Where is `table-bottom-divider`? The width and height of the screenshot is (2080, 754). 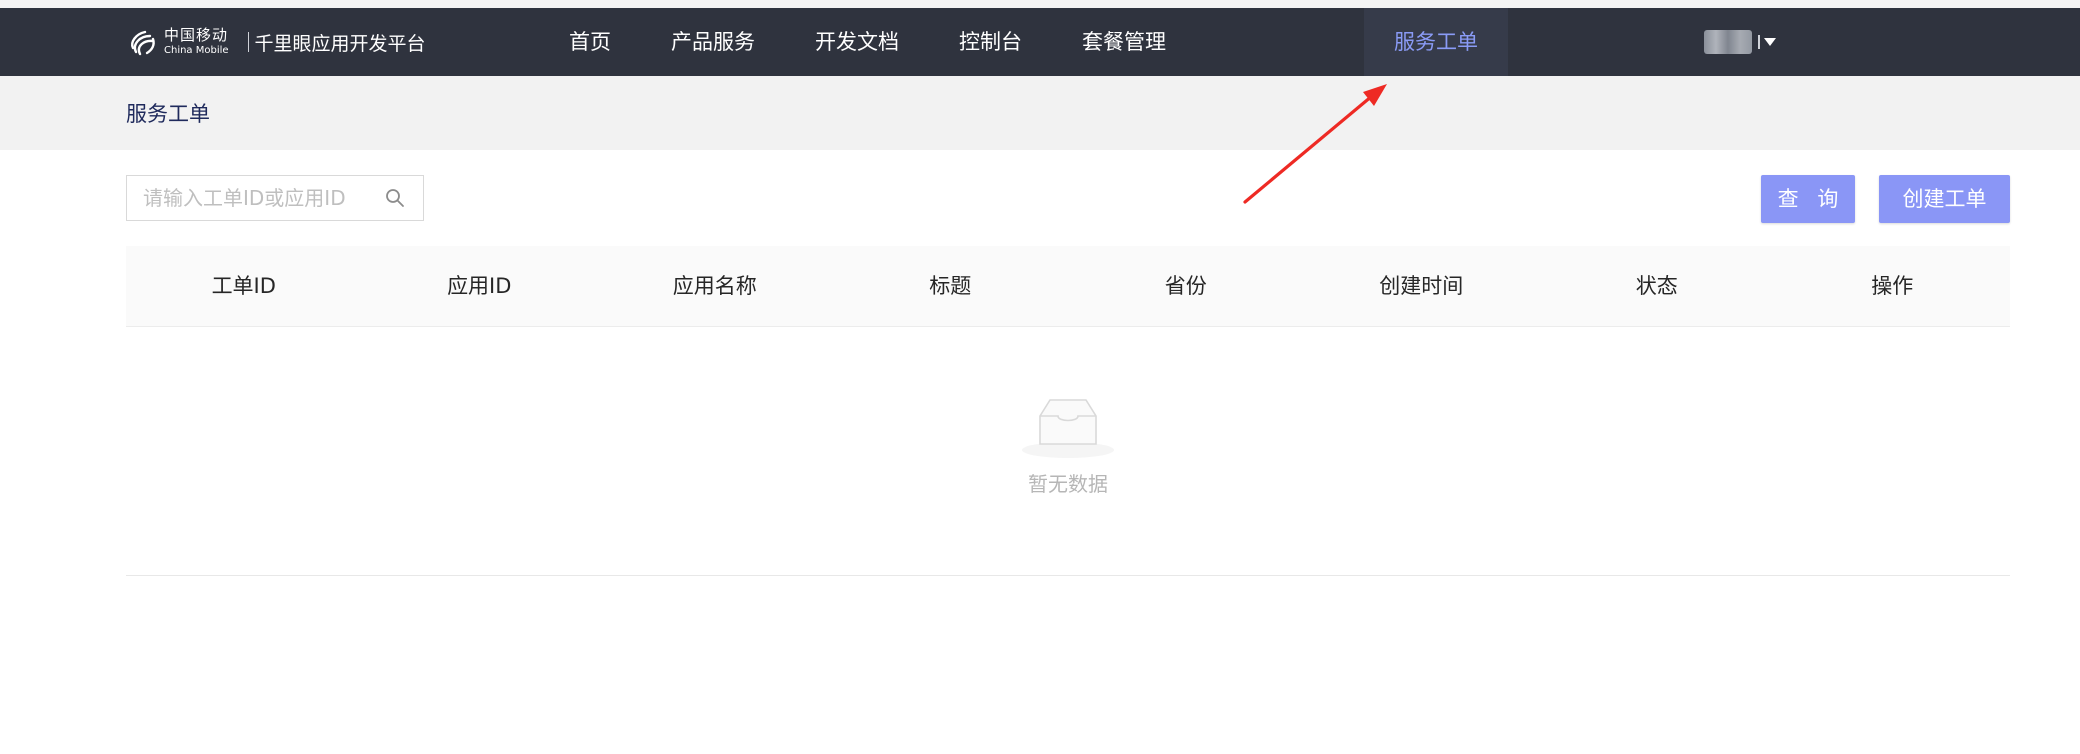 table-bottom-divider is located at coordinates (1068, 575).